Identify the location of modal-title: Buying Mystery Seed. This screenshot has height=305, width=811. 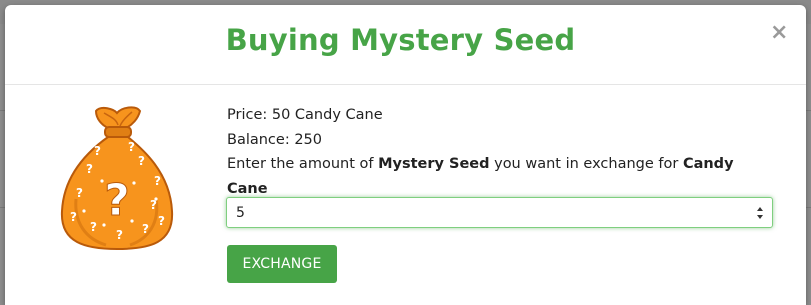
(400, 40).